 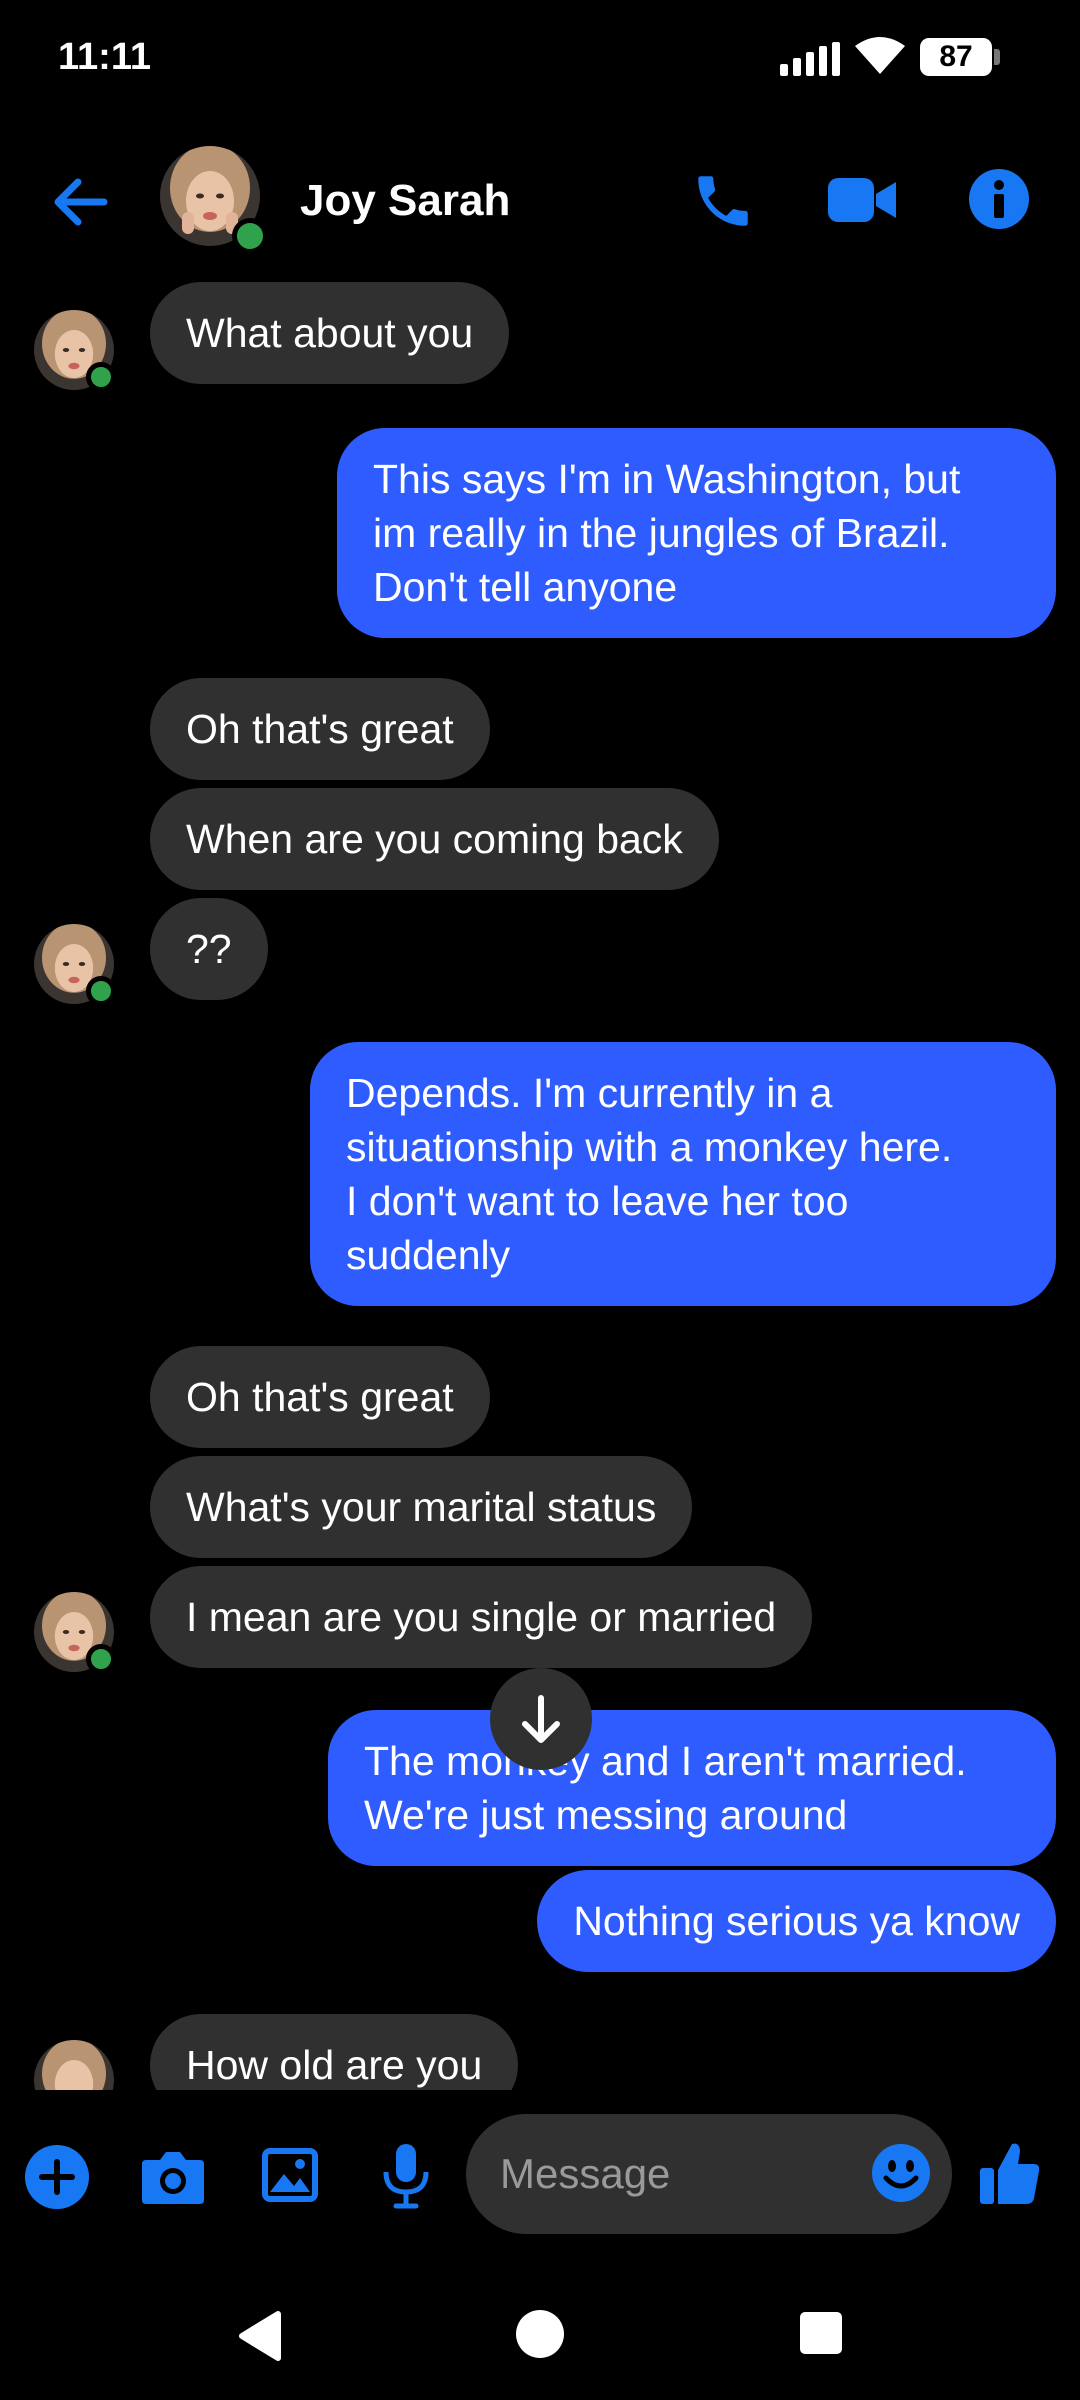 I want to click on status-bar: 11:11 87, so click(x=540, y=60).